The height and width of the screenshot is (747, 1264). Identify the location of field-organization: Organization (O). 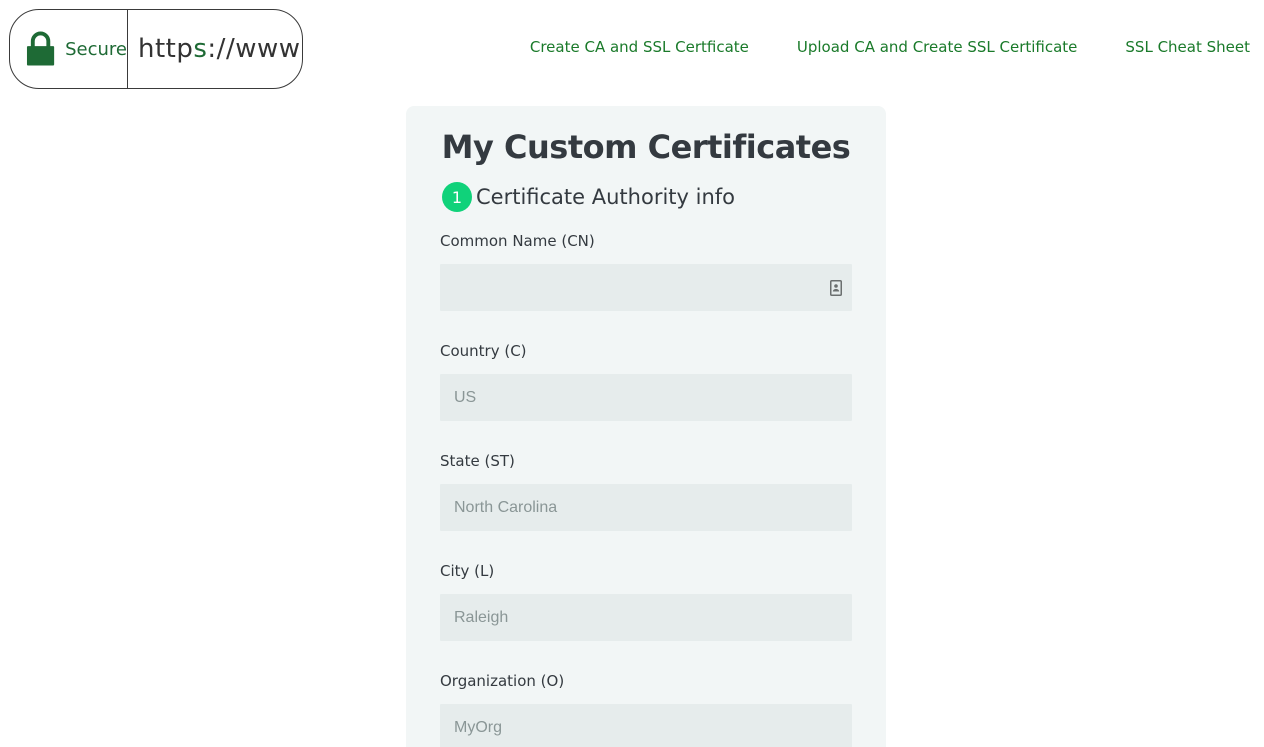
(646, 709).